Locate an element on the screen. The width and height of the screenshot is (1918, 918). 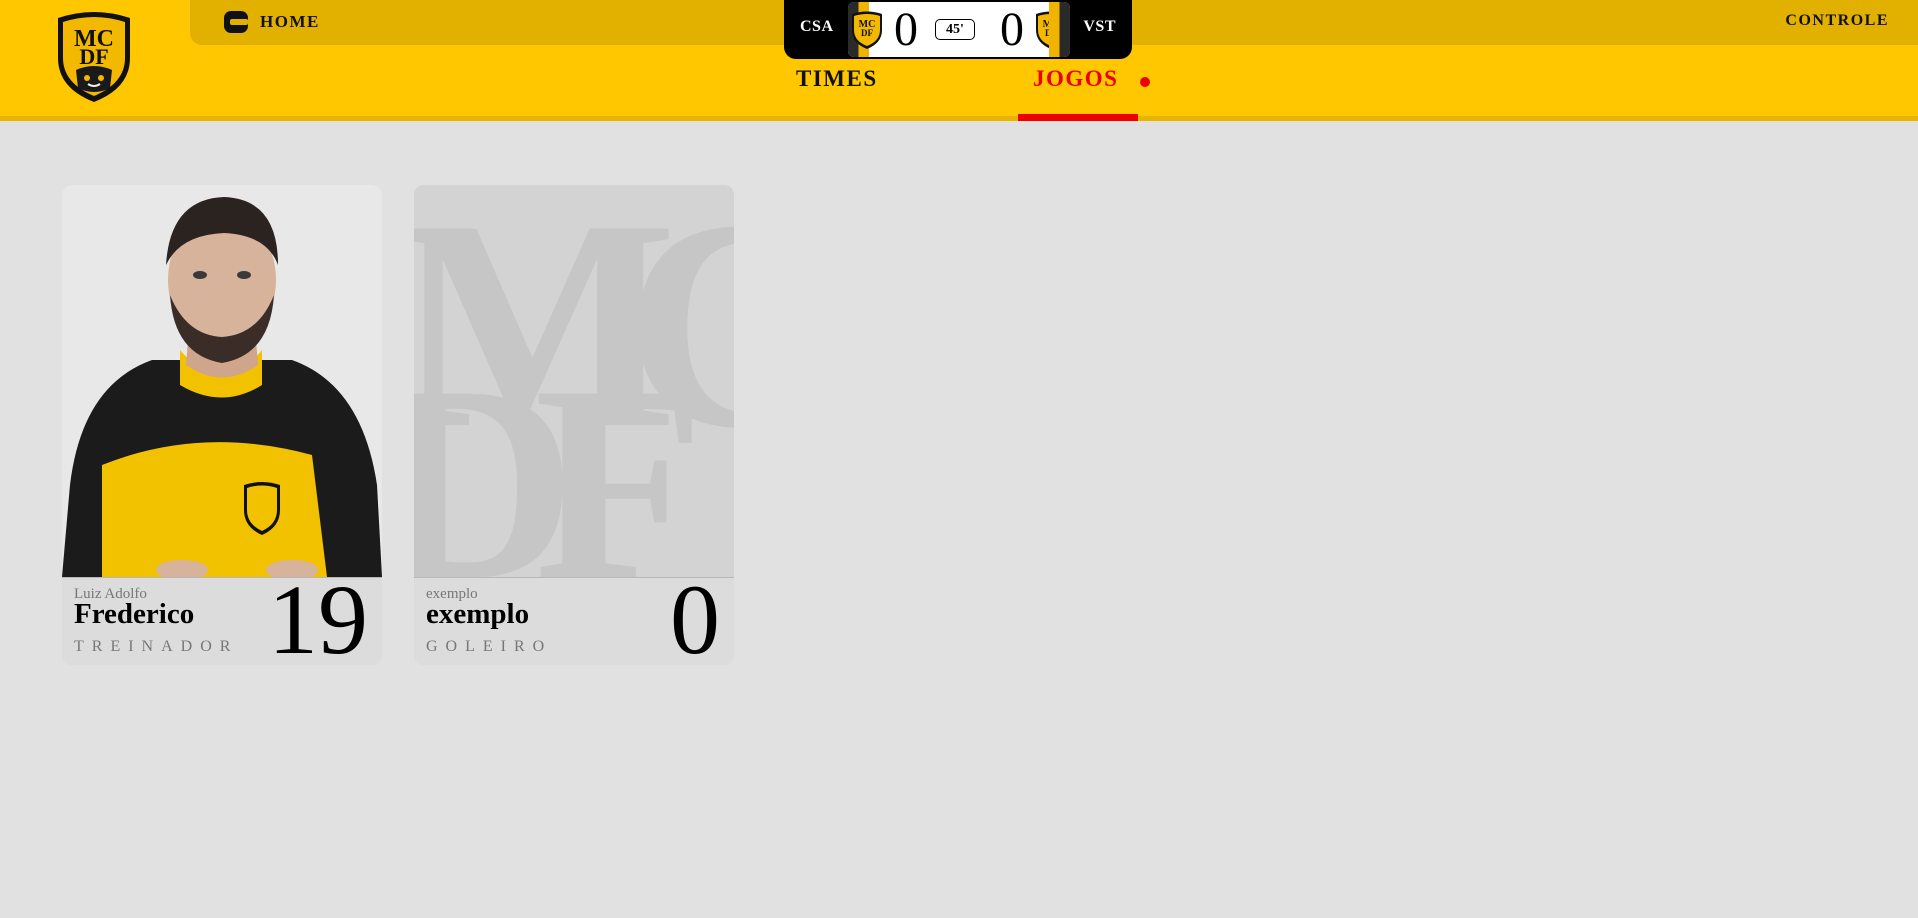
header-border is located at coordinates (959, 118).